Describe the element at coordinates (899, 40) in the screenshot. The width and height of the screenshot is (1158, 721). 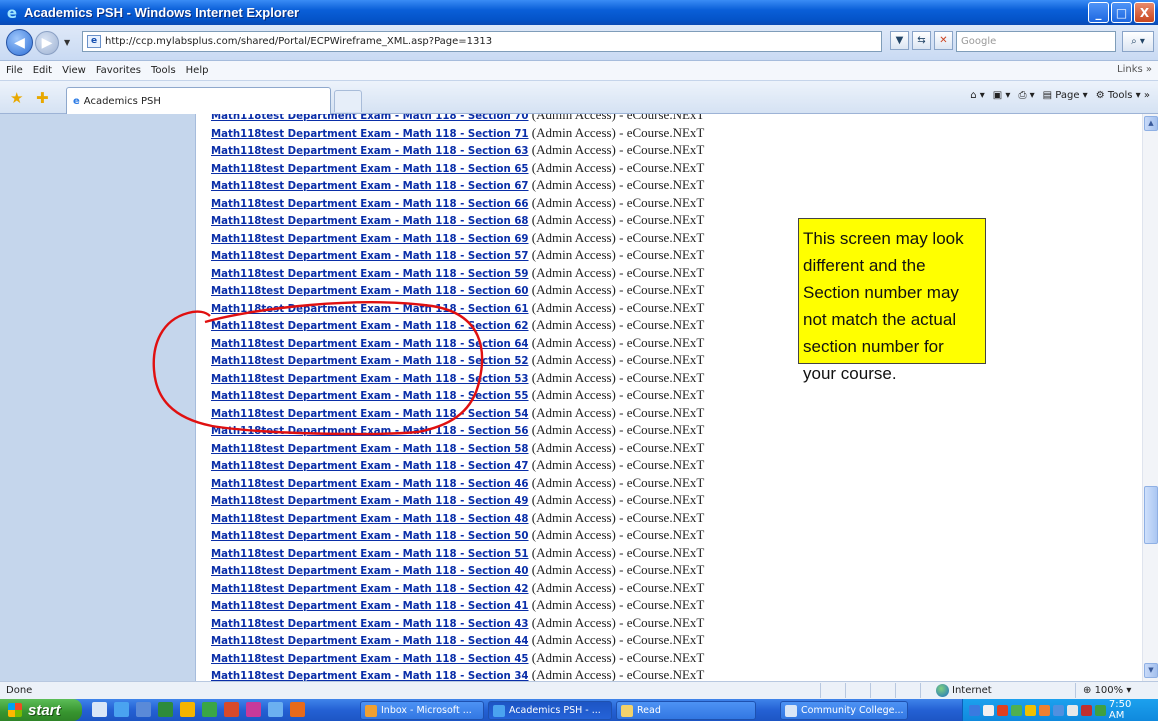
I see `address-dropdown-button: ▼` at that location.